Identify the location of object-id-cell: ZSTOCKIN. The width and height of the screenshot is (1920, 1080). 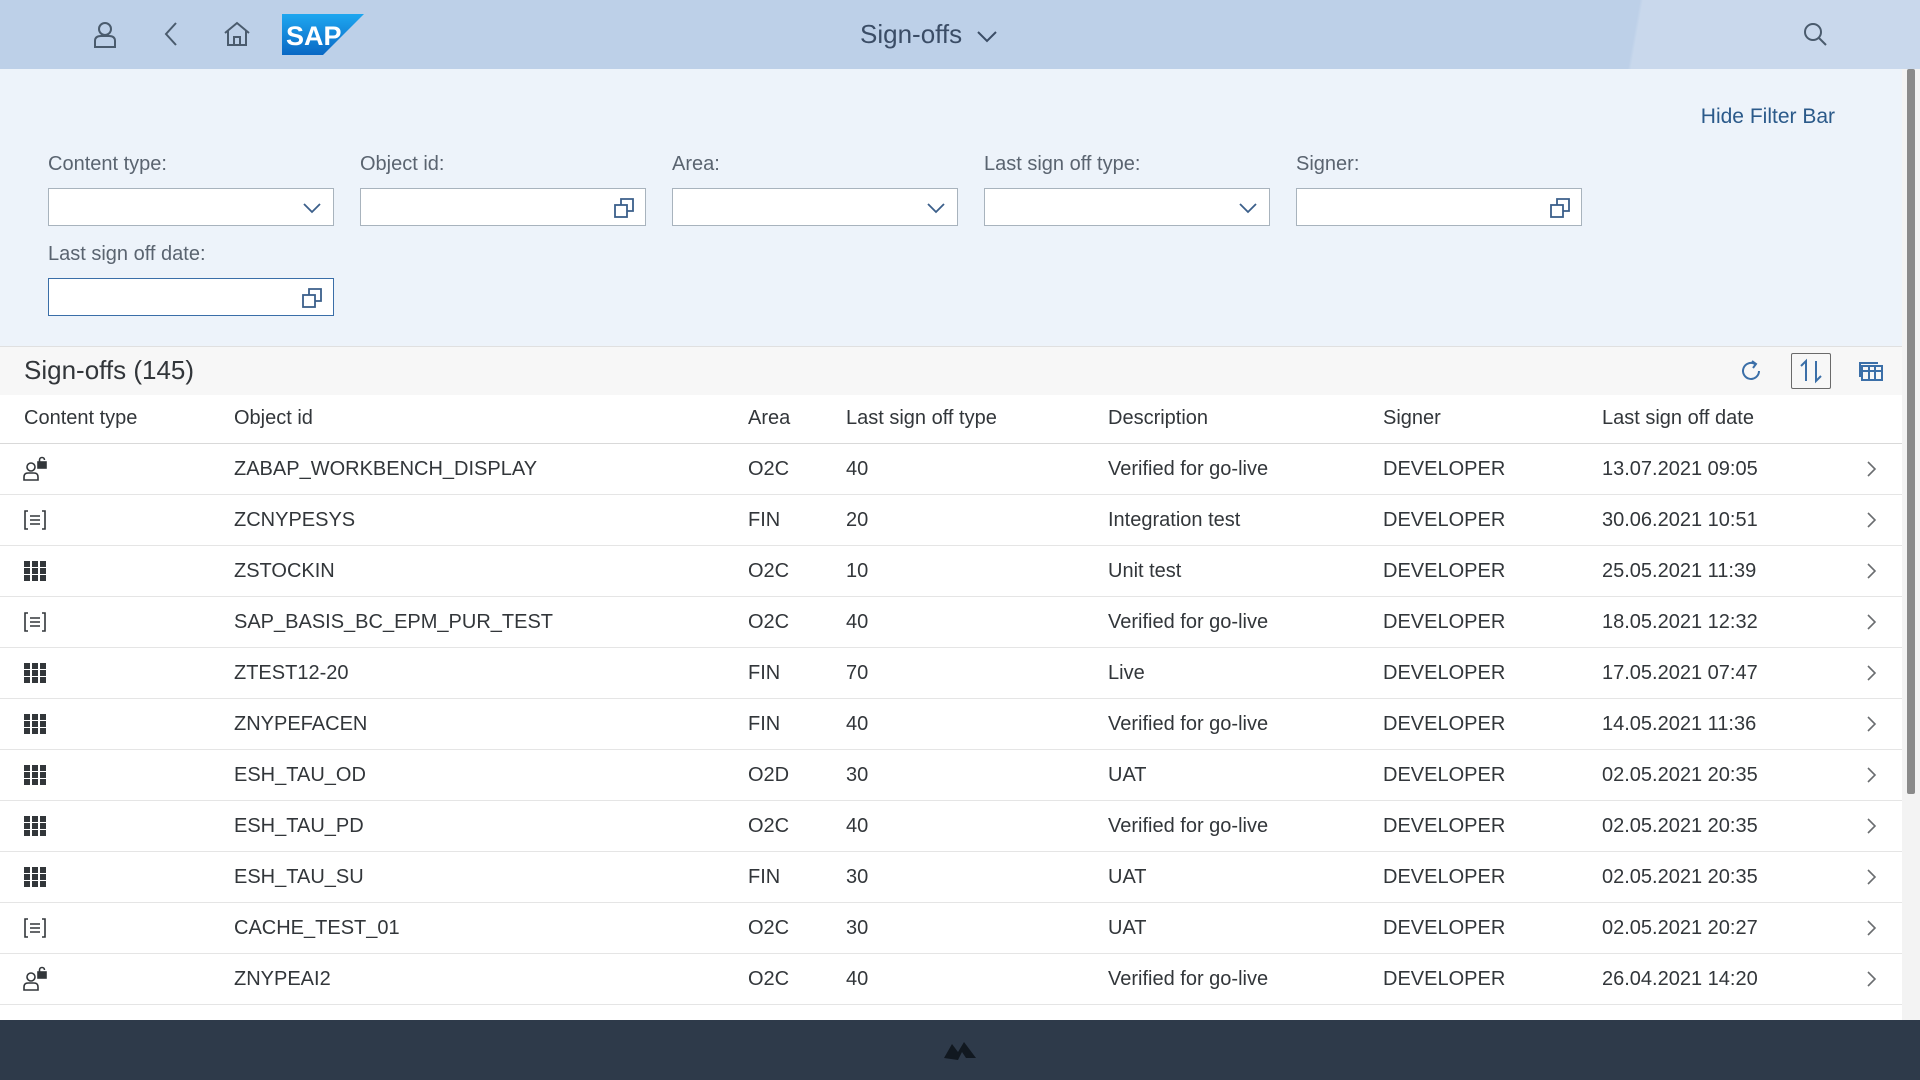
(284, 571).